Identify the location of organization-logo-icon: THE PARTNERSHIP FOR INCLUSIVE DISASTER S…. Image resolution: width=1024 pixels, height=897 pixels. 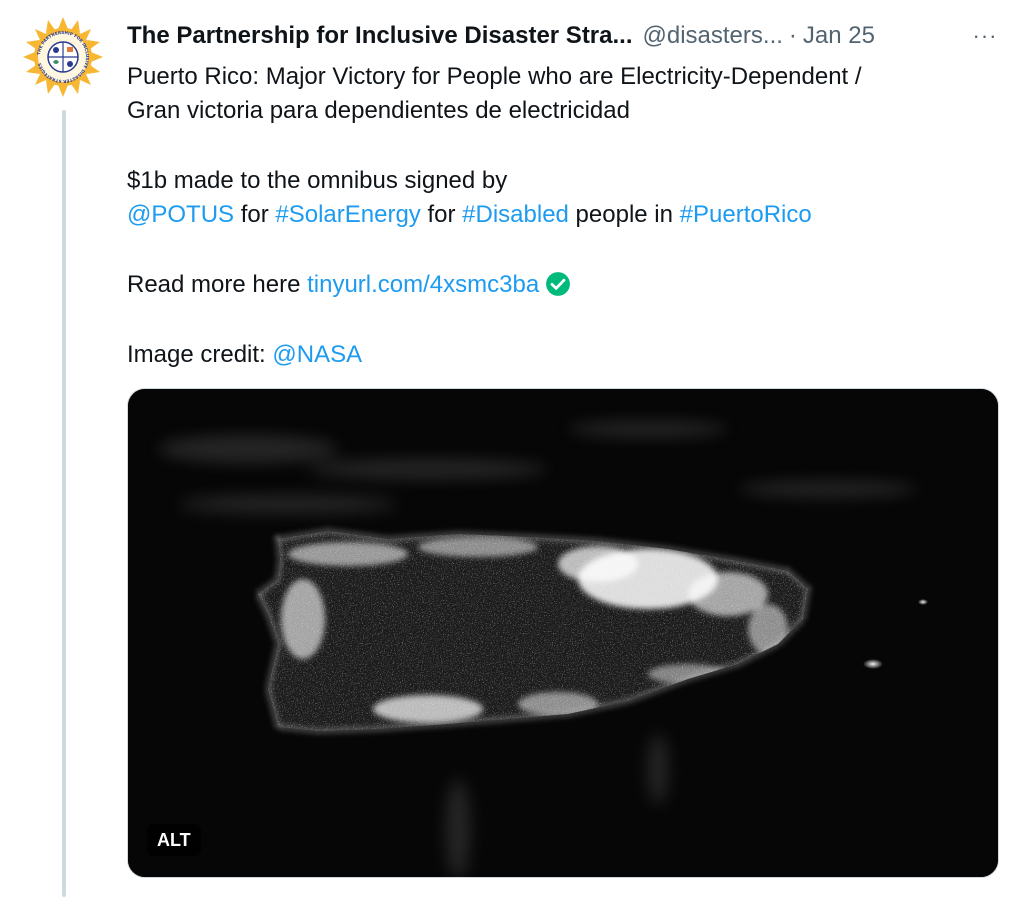
(63, 57).